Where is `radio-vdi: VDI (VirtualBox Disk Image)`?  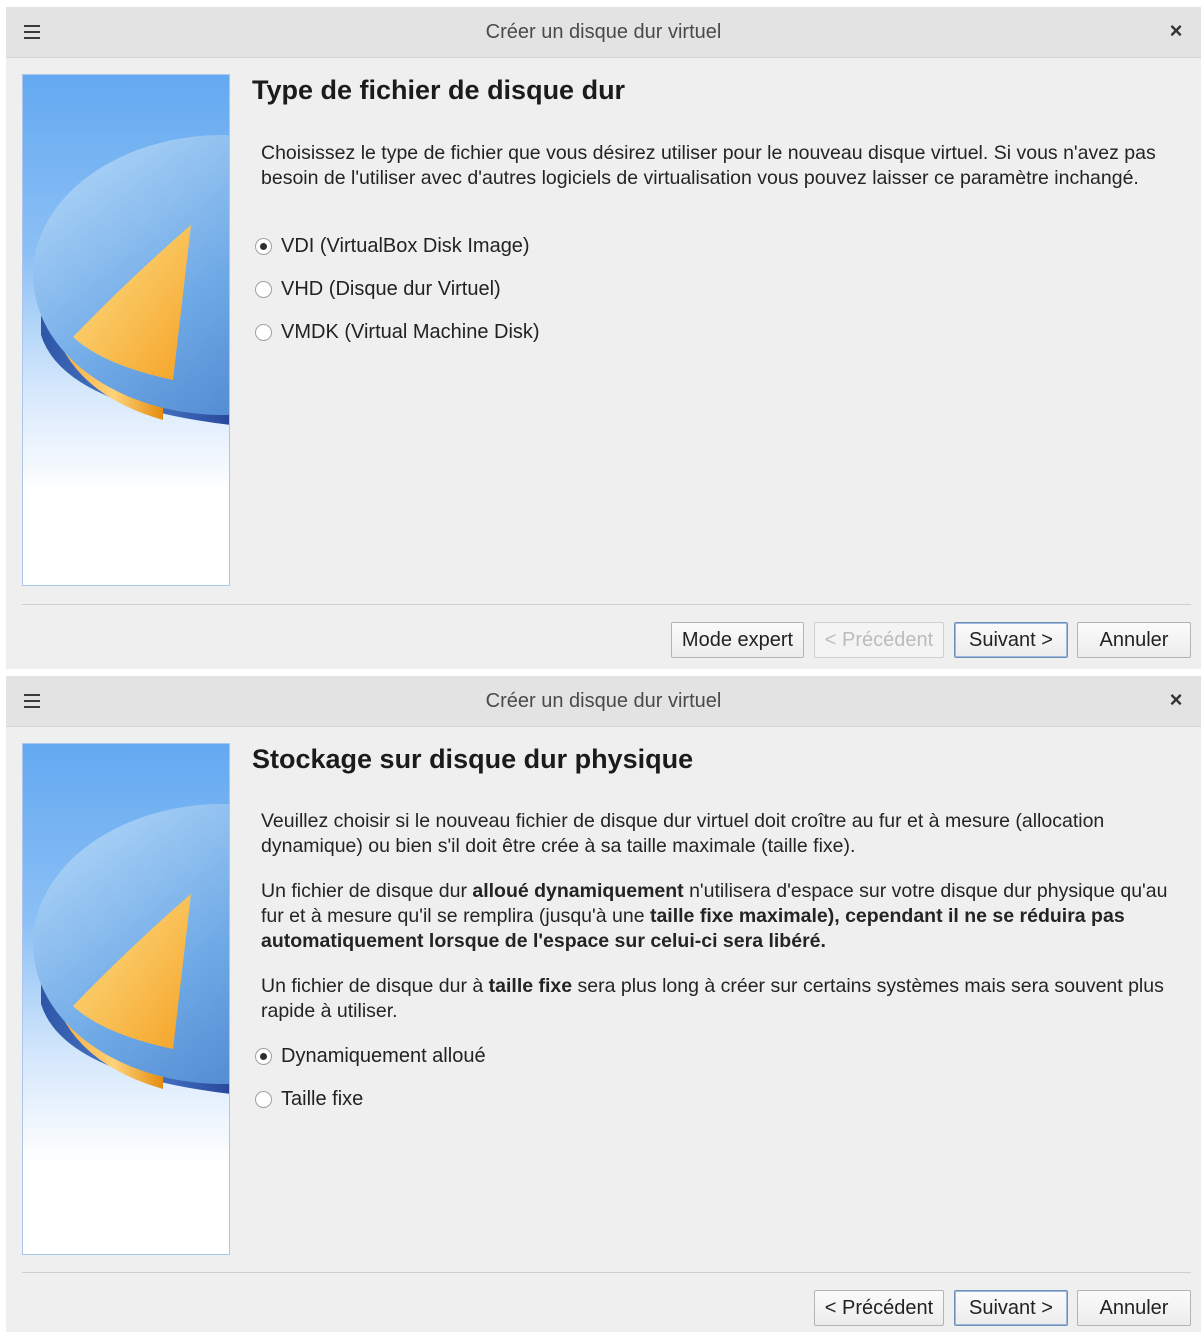 radio-vdi: VDI (VirtualBox Disk Image) is located at coordinates (392, 246).